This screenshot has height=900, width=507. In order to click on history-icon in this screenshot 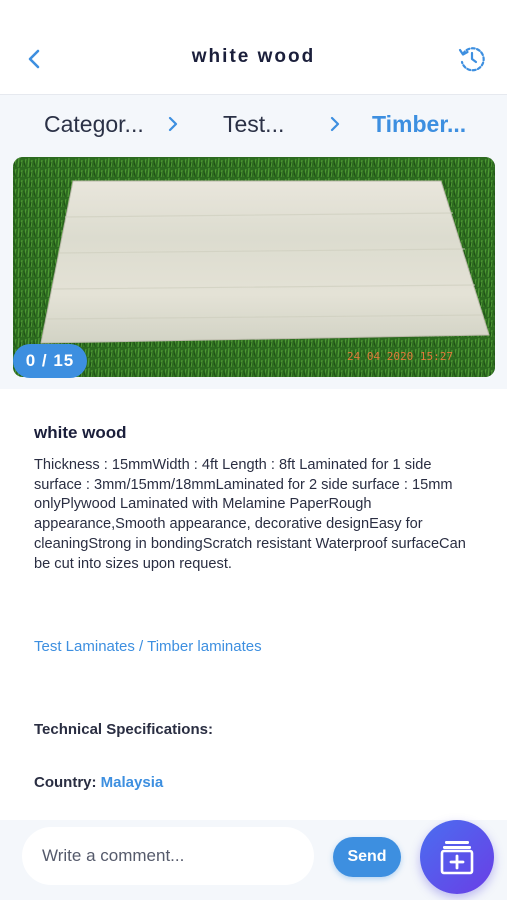, I will do `click(471, 59)`.